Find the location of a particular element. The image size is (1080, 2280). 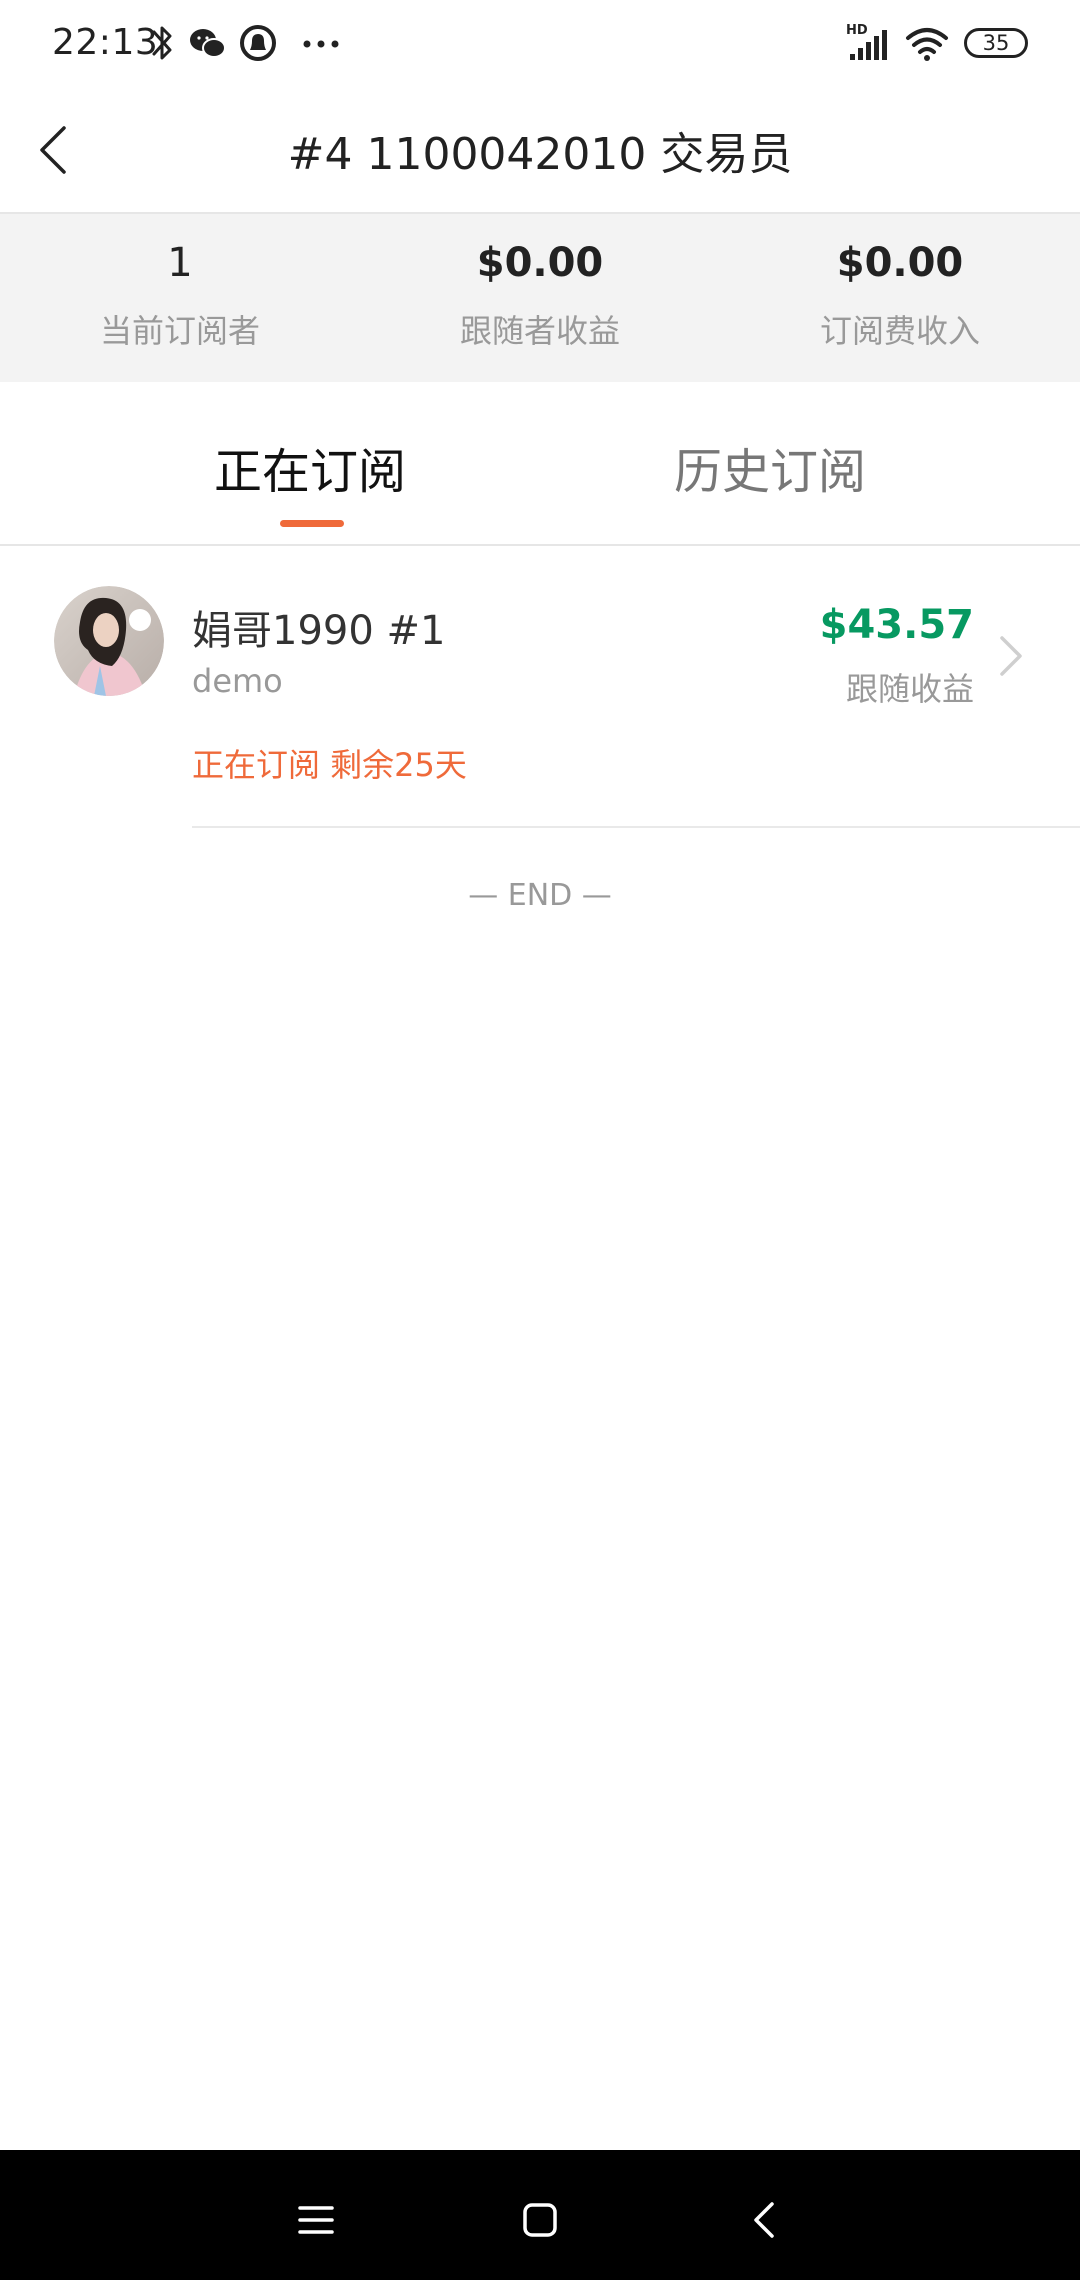

more-dots-icon is located at coordinates (321, 44).